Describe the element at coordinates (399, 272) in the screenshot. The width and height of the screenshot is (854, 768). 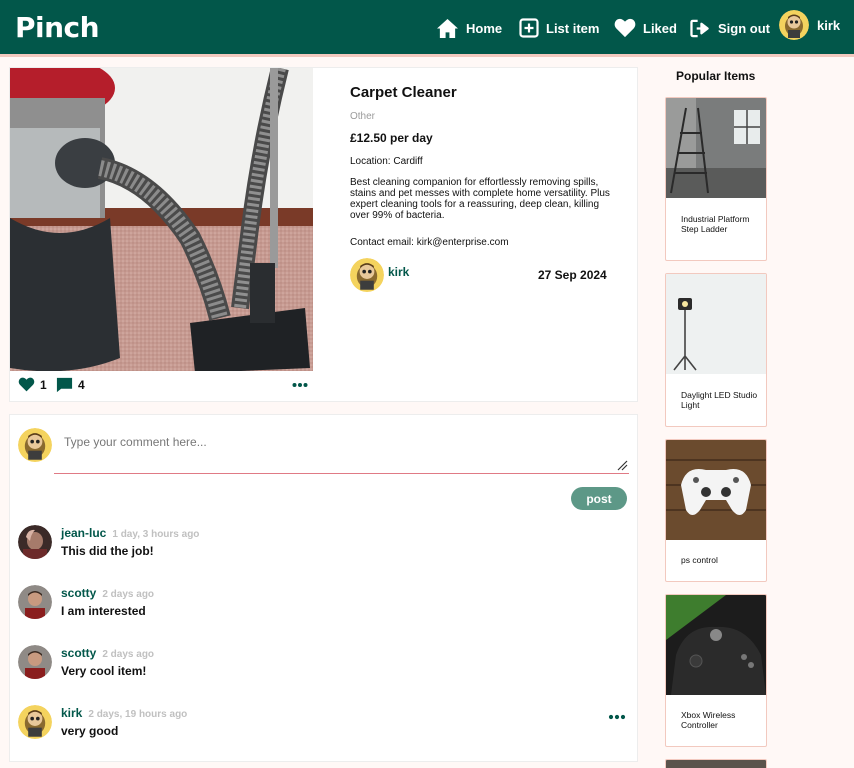
I see `owner-name: kirk` at that location.